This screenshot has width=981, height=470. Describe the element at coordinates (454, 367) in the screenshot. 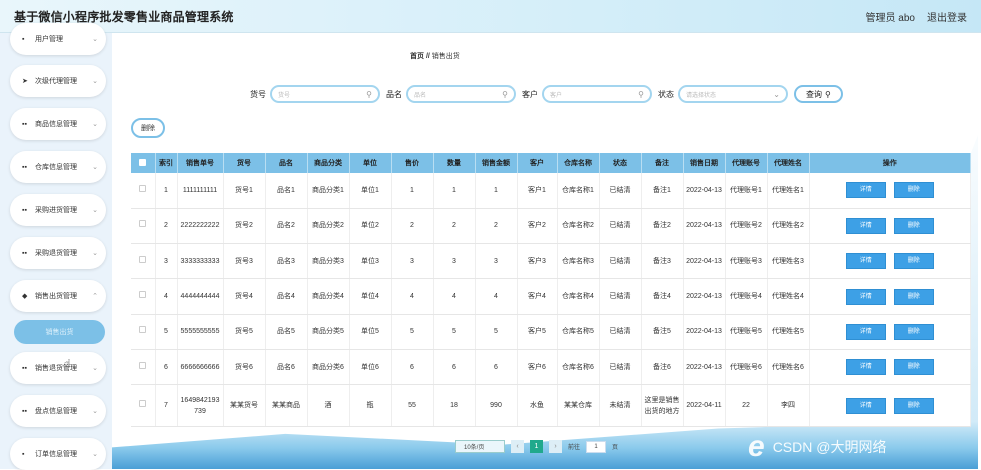

I see `cell-qty: 6` at that location.